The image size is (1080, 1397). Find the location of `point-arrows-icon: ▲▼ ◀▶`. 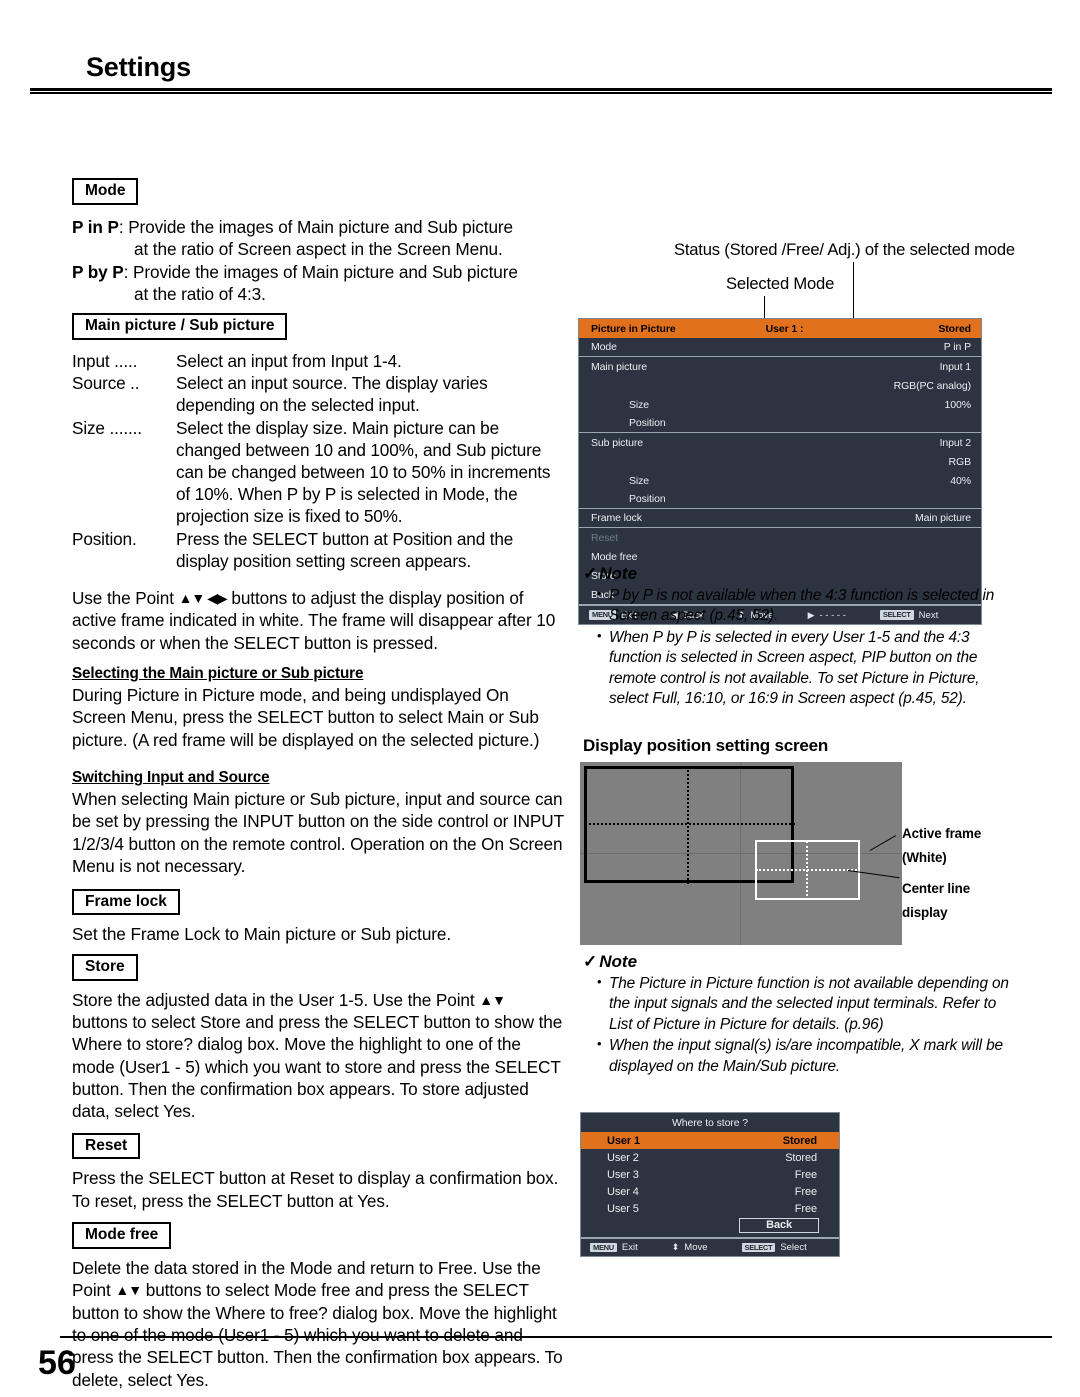

point-arrows-icon: ▲▼ ◀▶ is located at coordinates (203, 597).